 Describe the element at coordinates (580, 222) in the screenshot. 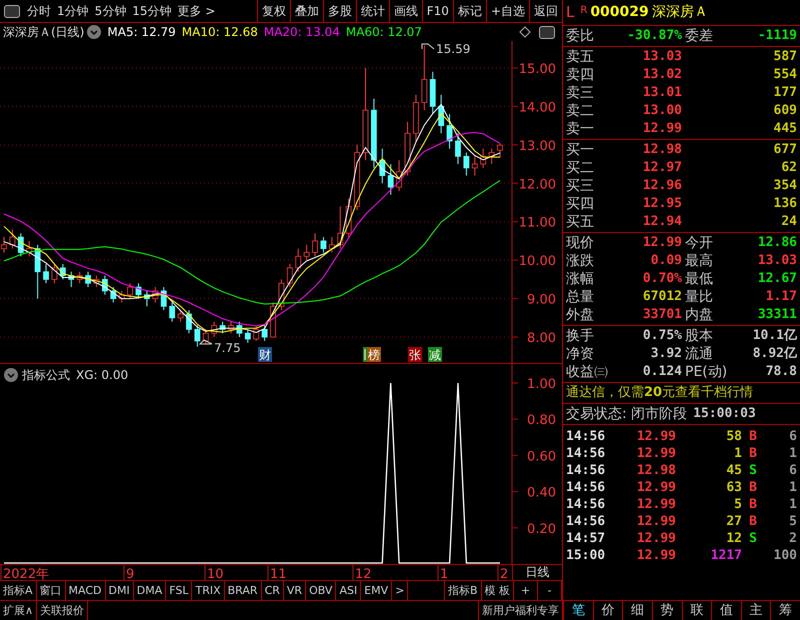

I see `order-level-label: 买五` at that location.